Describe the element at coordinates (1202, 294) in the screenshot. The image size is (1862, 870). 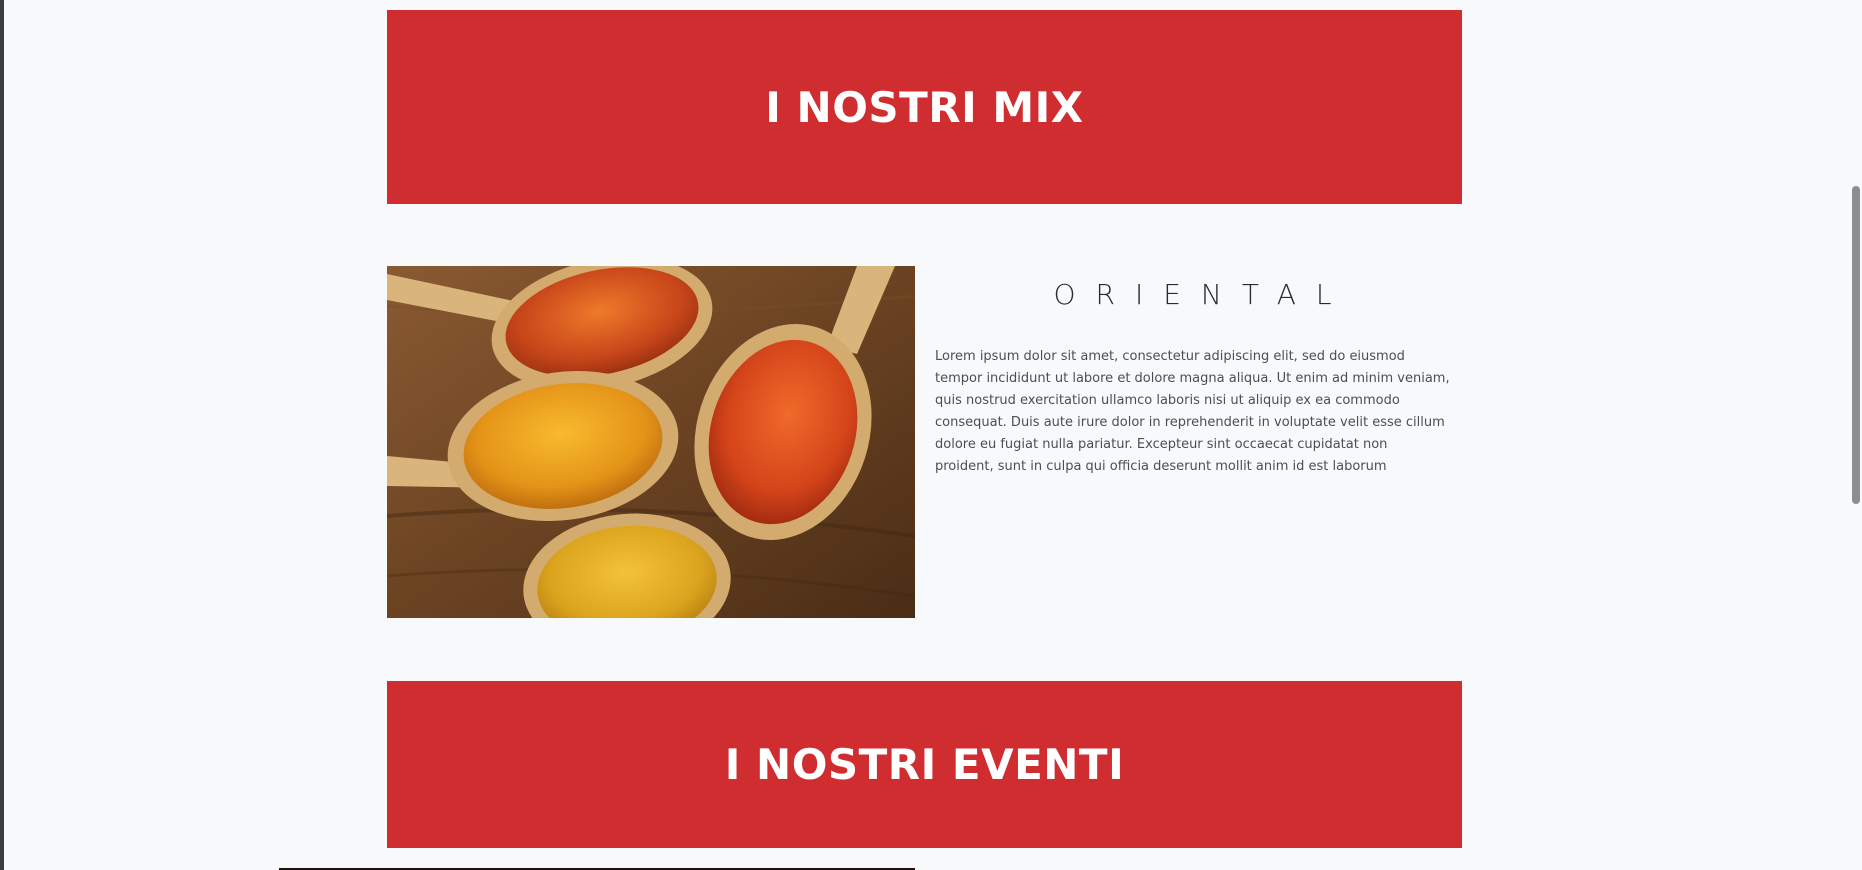
I see `product-title: ORIENTAL` at that location.